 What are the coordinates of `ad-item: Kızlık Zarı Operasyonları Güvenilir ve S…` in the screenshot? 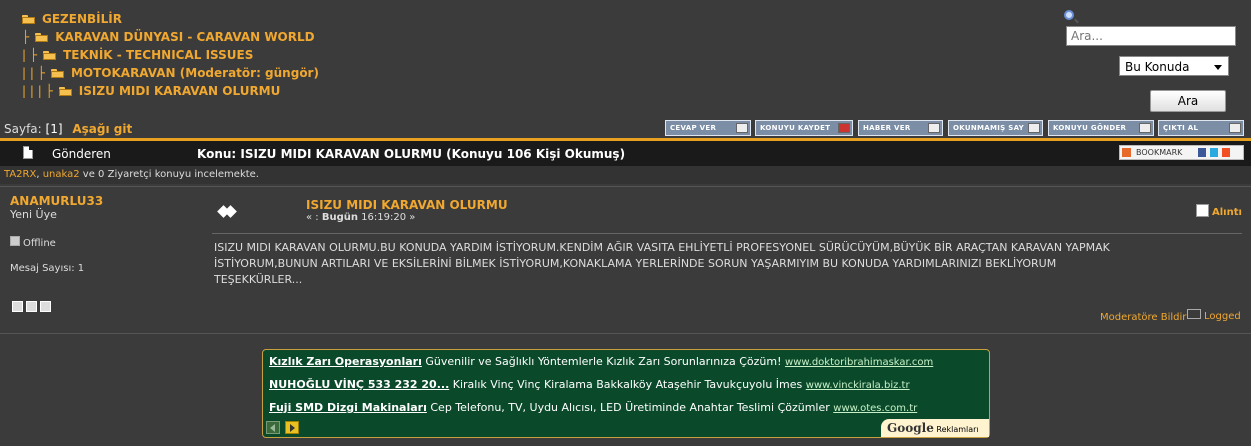 It's located at (601, 361).